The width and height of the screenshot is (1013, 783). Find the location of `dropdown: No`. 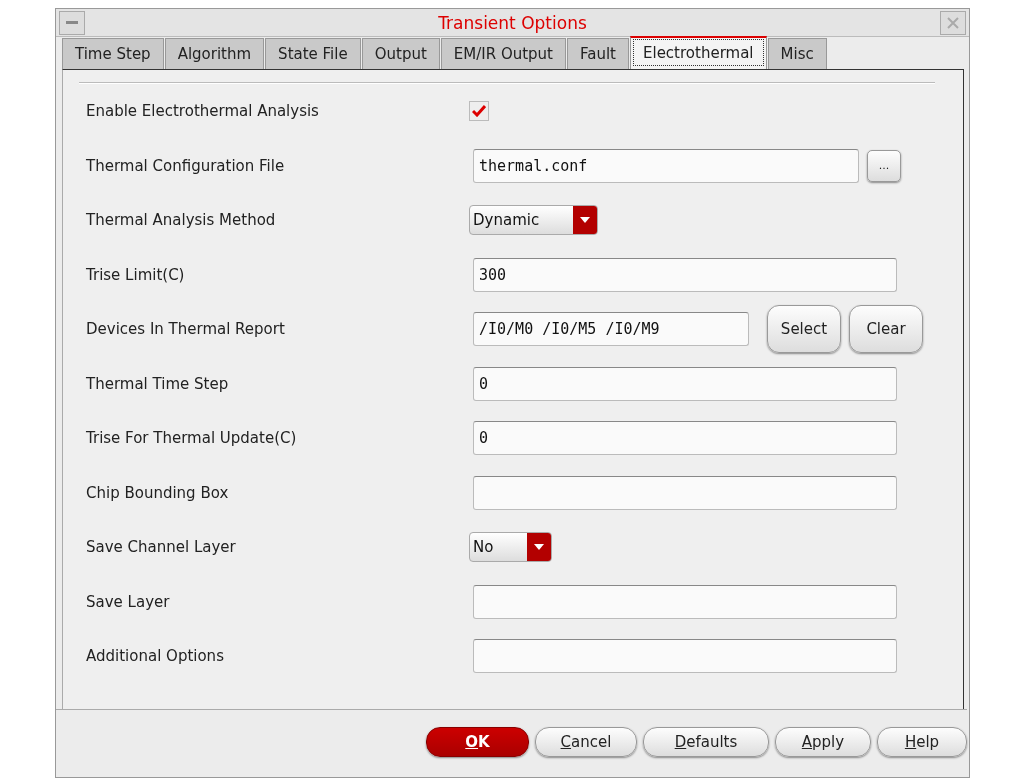

dropdown: No is located at coordinates (510, 547).